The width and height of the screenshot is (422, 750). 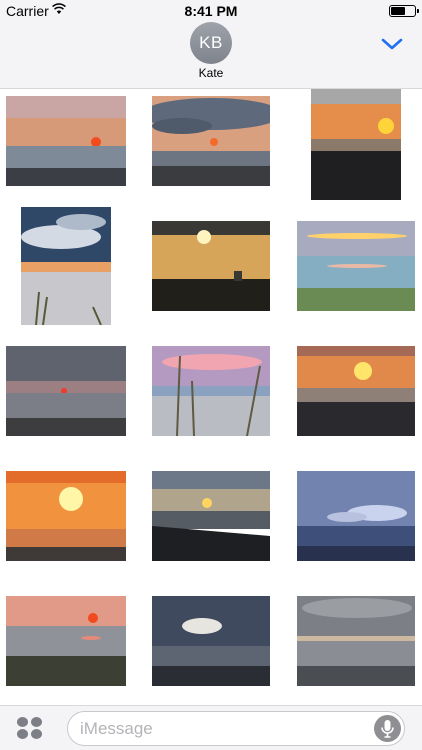 I want to click on microphone-icon, so click(x=387, y=728).